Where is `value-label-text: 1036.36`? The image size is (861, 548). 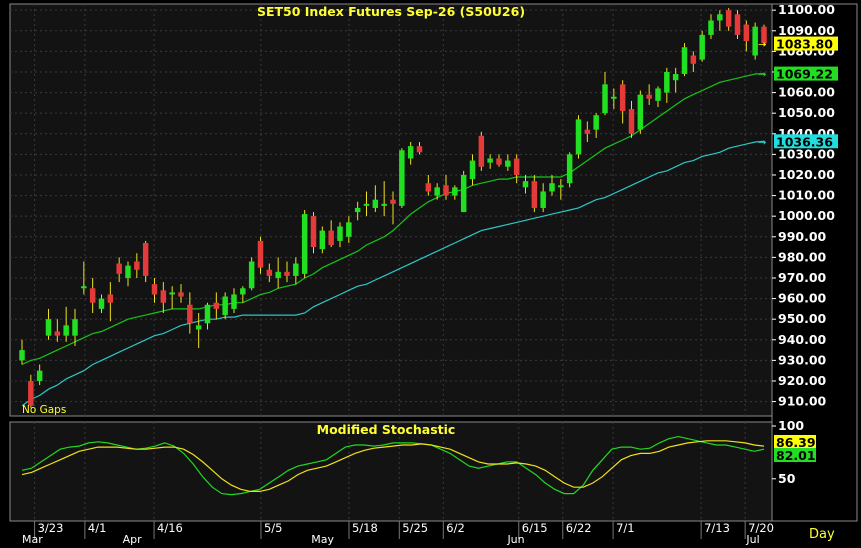
value-label-text: 1036.36 is located at coordinates (804, 141).